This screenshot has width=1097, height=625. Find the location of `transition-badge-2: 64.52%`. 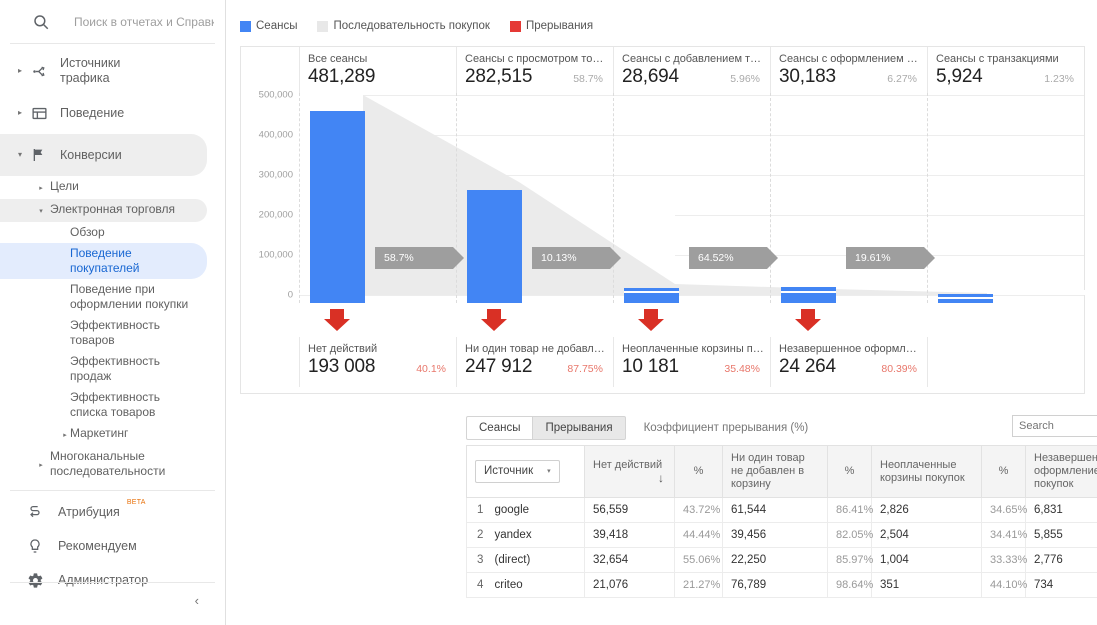

transition-badge-2: 64.52% is located at coordinates (733, 258).